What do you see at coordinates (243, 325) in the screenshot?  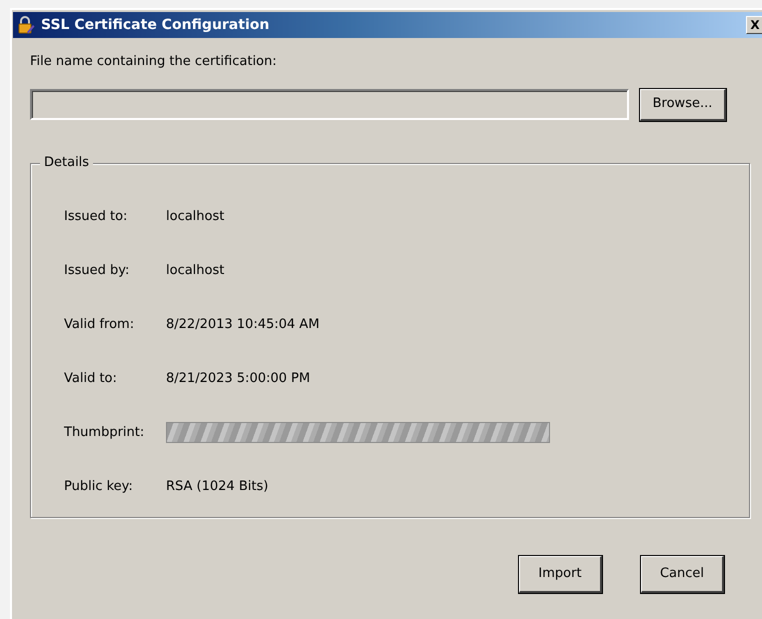 I see `detail-value: 8/22/2013 10:45:04 AM` at bounding box center [243, 325].